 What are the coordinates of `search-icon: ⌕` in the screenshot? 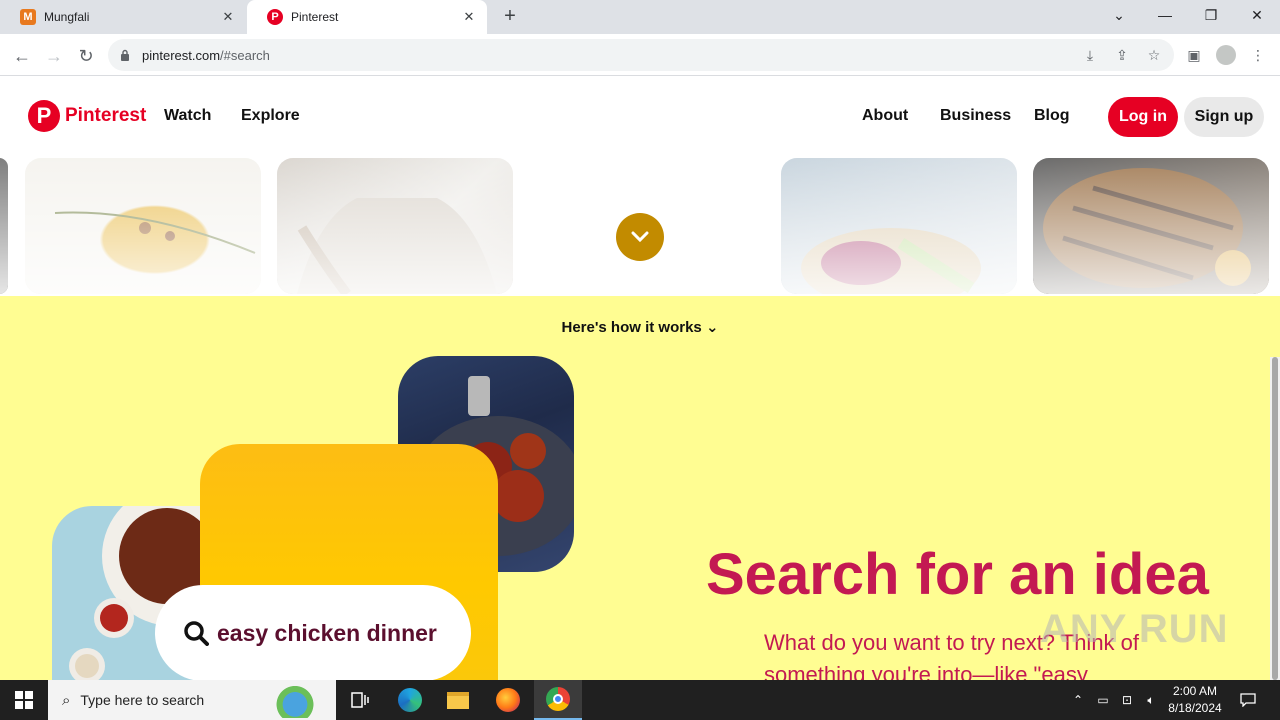 It's located at (66, 700).